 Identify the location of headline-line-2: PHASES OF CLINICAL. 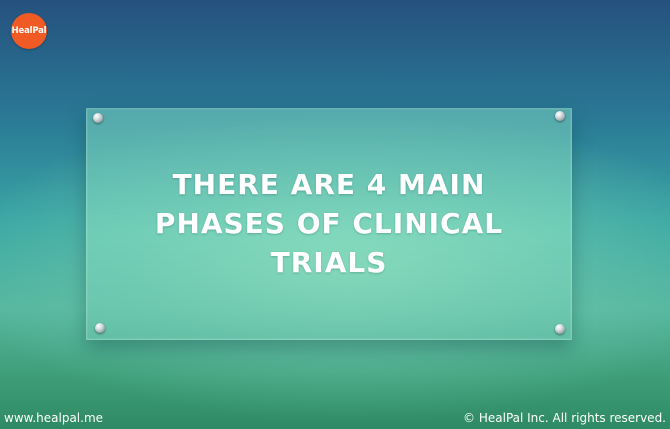
(329, 223).